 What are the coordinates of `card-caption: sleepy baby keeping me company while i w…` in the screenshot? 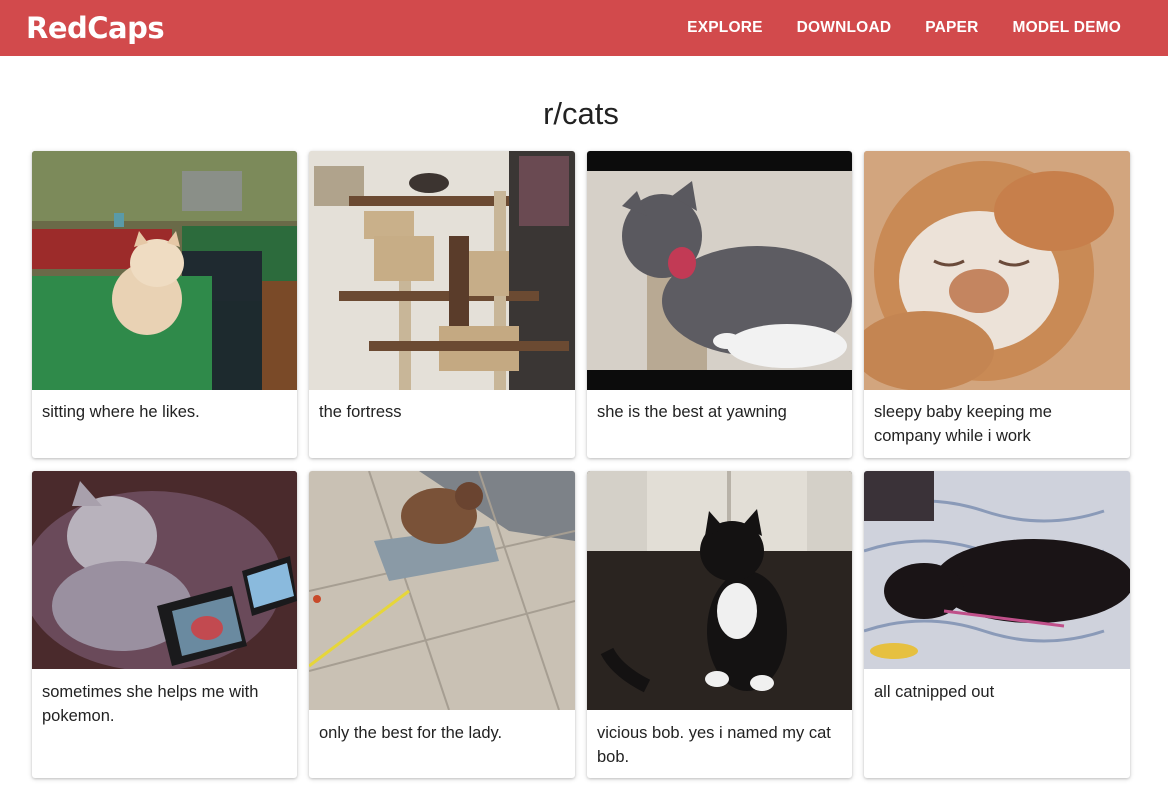 It's located at (963, 424).